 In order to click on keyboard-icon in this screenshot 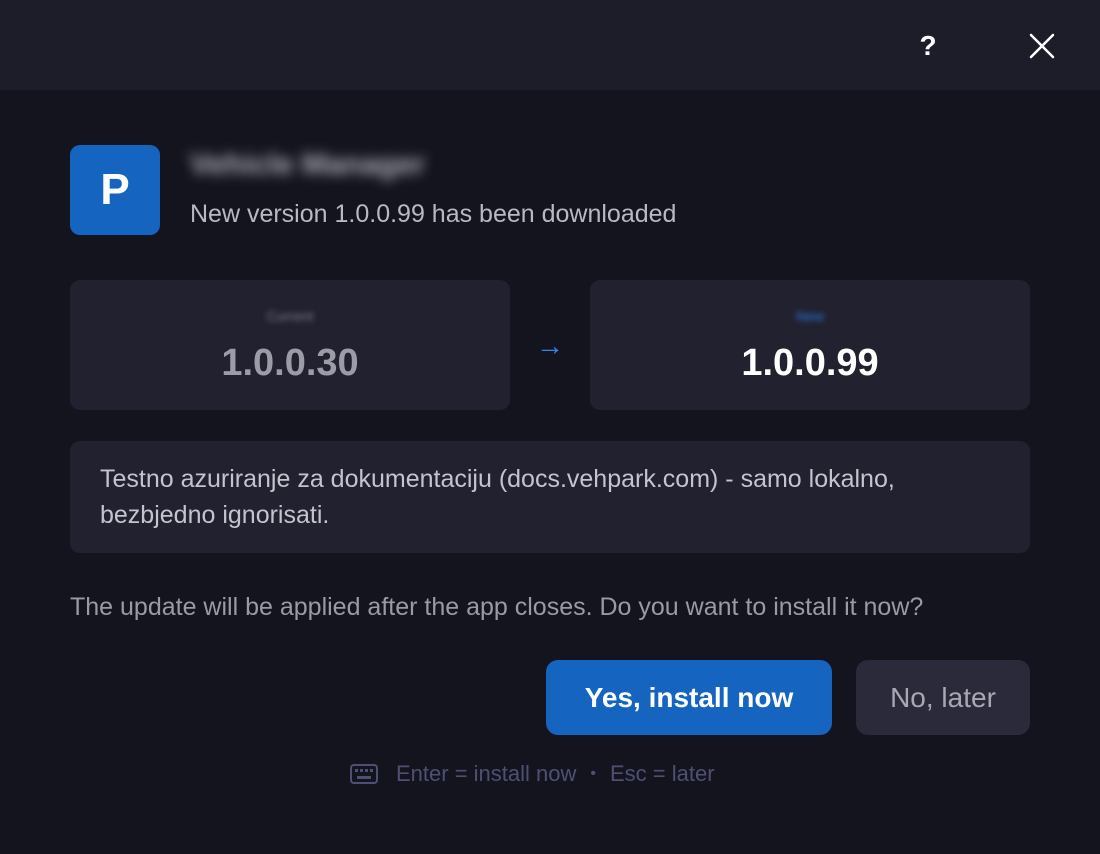, I will do `click(364, 774)`.